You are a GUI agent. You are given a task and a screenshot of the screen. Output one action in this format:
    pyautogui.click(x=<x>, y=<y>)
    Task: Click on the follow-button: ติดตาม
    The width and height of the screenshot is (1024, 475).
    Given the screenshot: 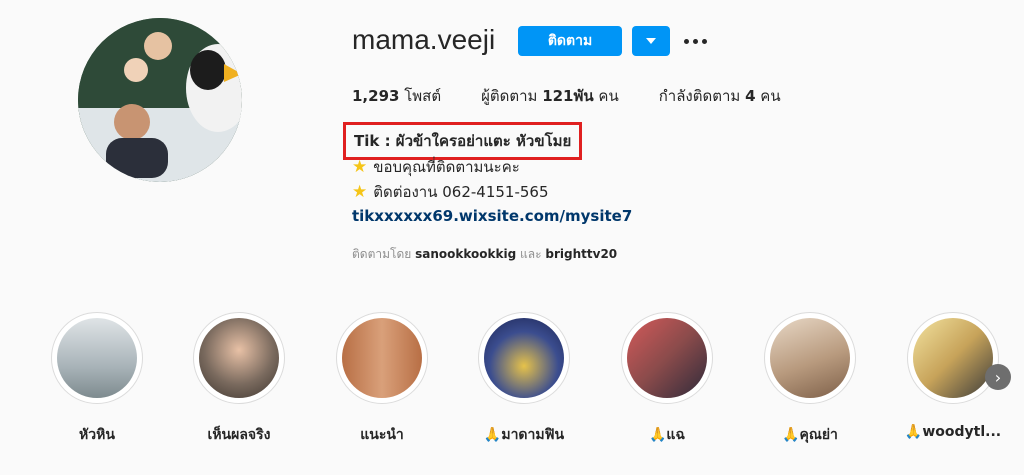 What is the action you would take?
    pyautogui.click(x=570, y=41)
    